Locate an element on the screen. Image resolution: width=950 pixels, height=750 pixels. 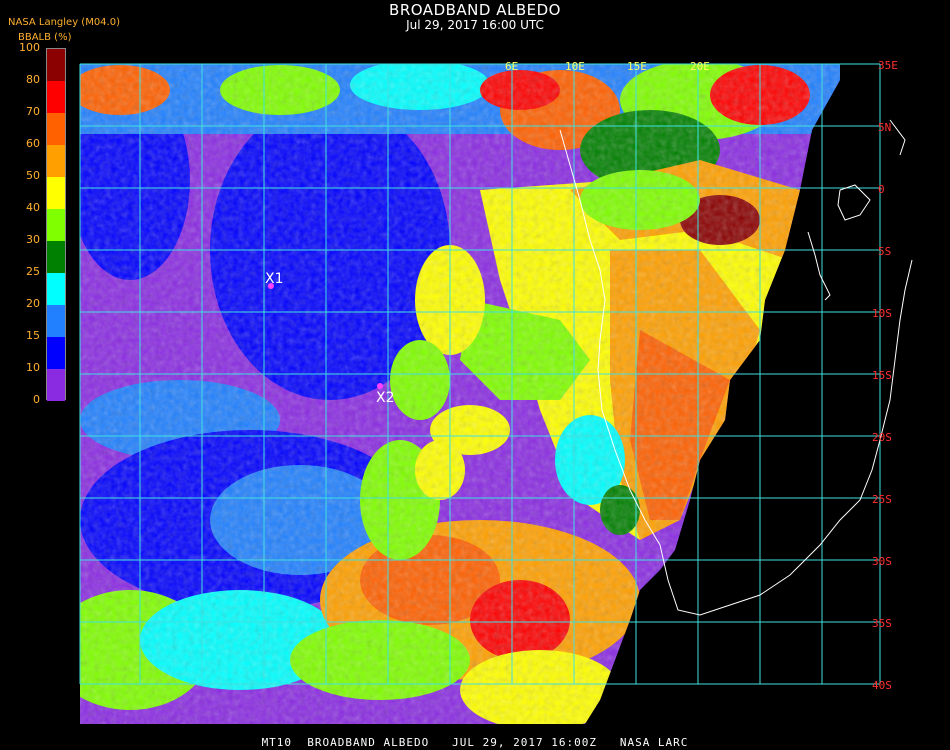
org-label: NASA Langley (M04.0) is located at coordinates (64, 22).